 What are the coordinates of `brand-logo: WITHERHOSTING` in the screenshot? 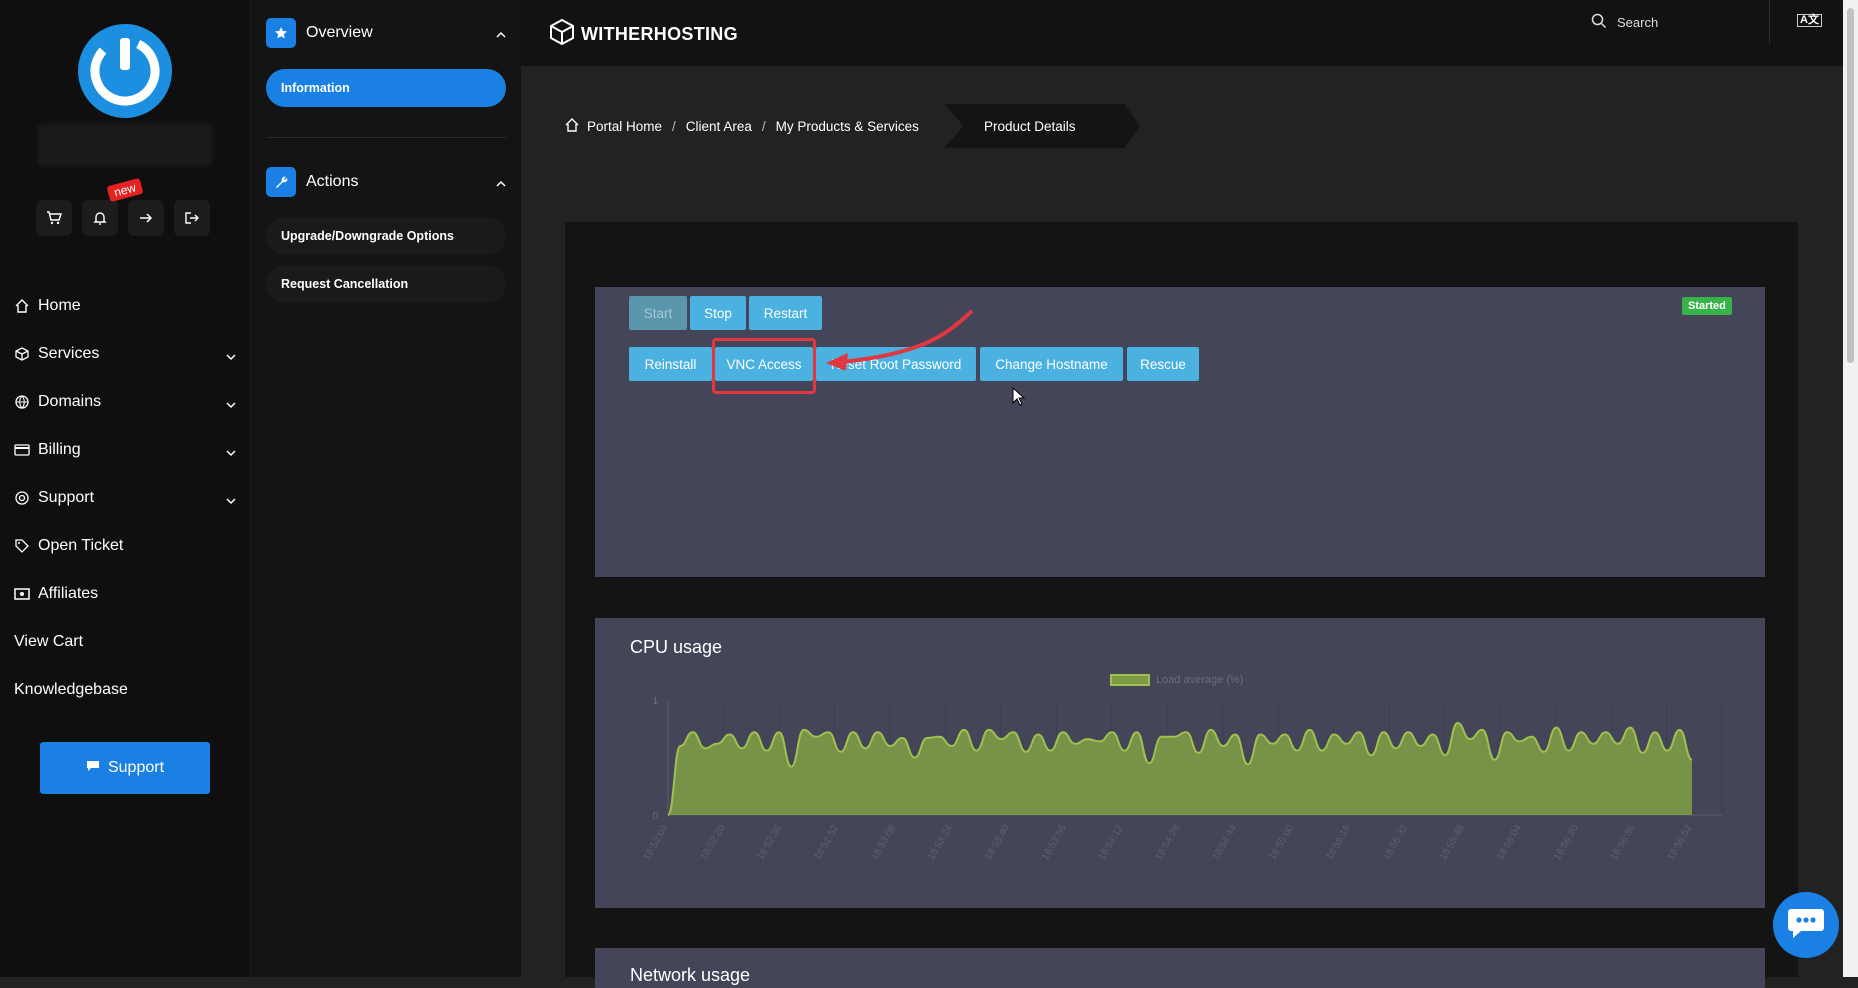 It's located at (643, 34).